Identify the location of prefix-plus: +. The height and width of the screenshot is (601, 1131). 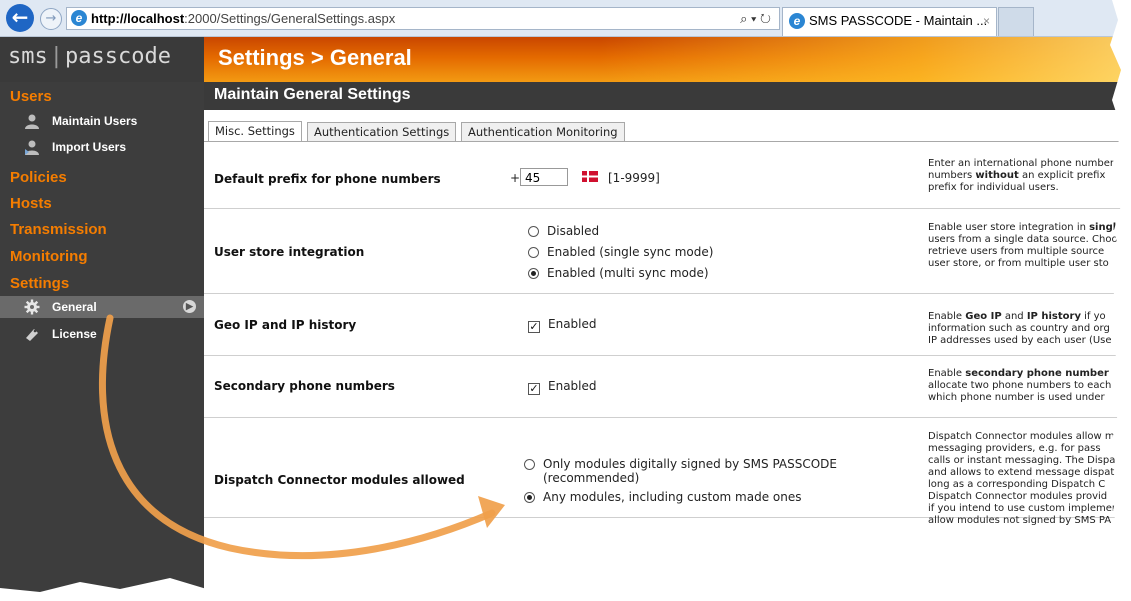
(515, 178).